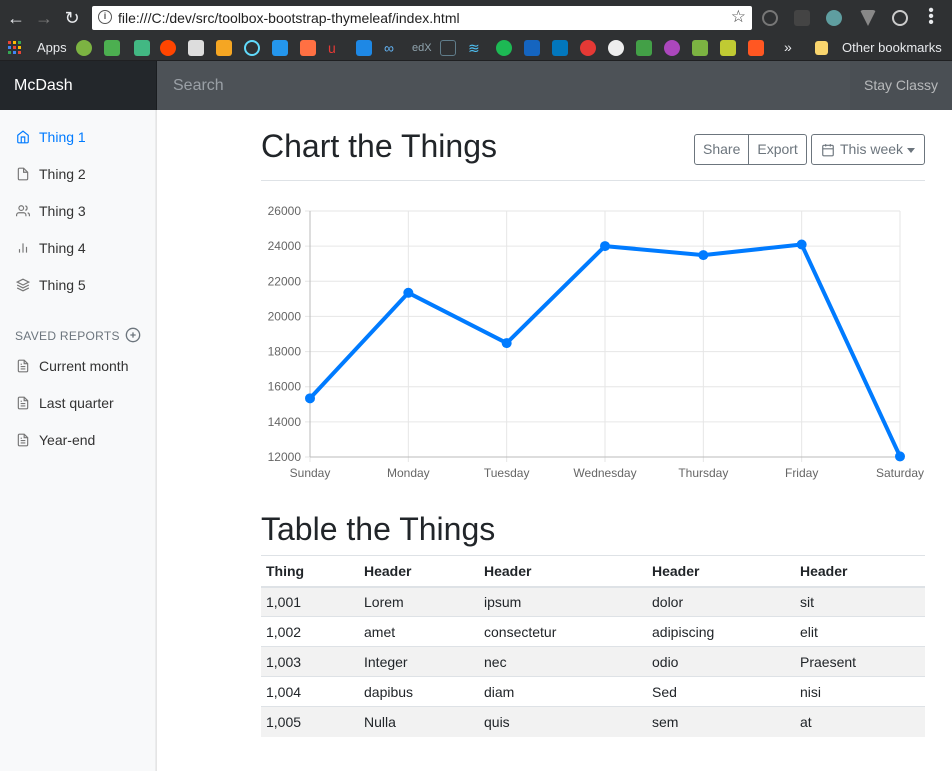 The image size is (952, 771). What do you see at coordinates (868, 149) in the screenshot?
I see `period-dropdown: This week` at bounding box center [868, 149].